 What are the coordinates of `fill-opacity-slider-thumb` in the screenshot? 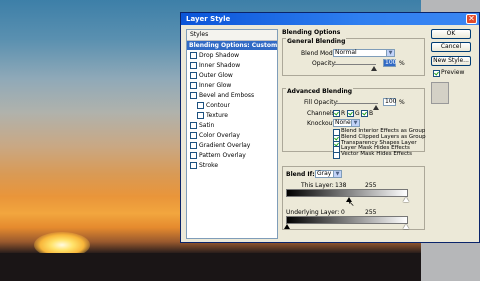 It's located at (376, 107).